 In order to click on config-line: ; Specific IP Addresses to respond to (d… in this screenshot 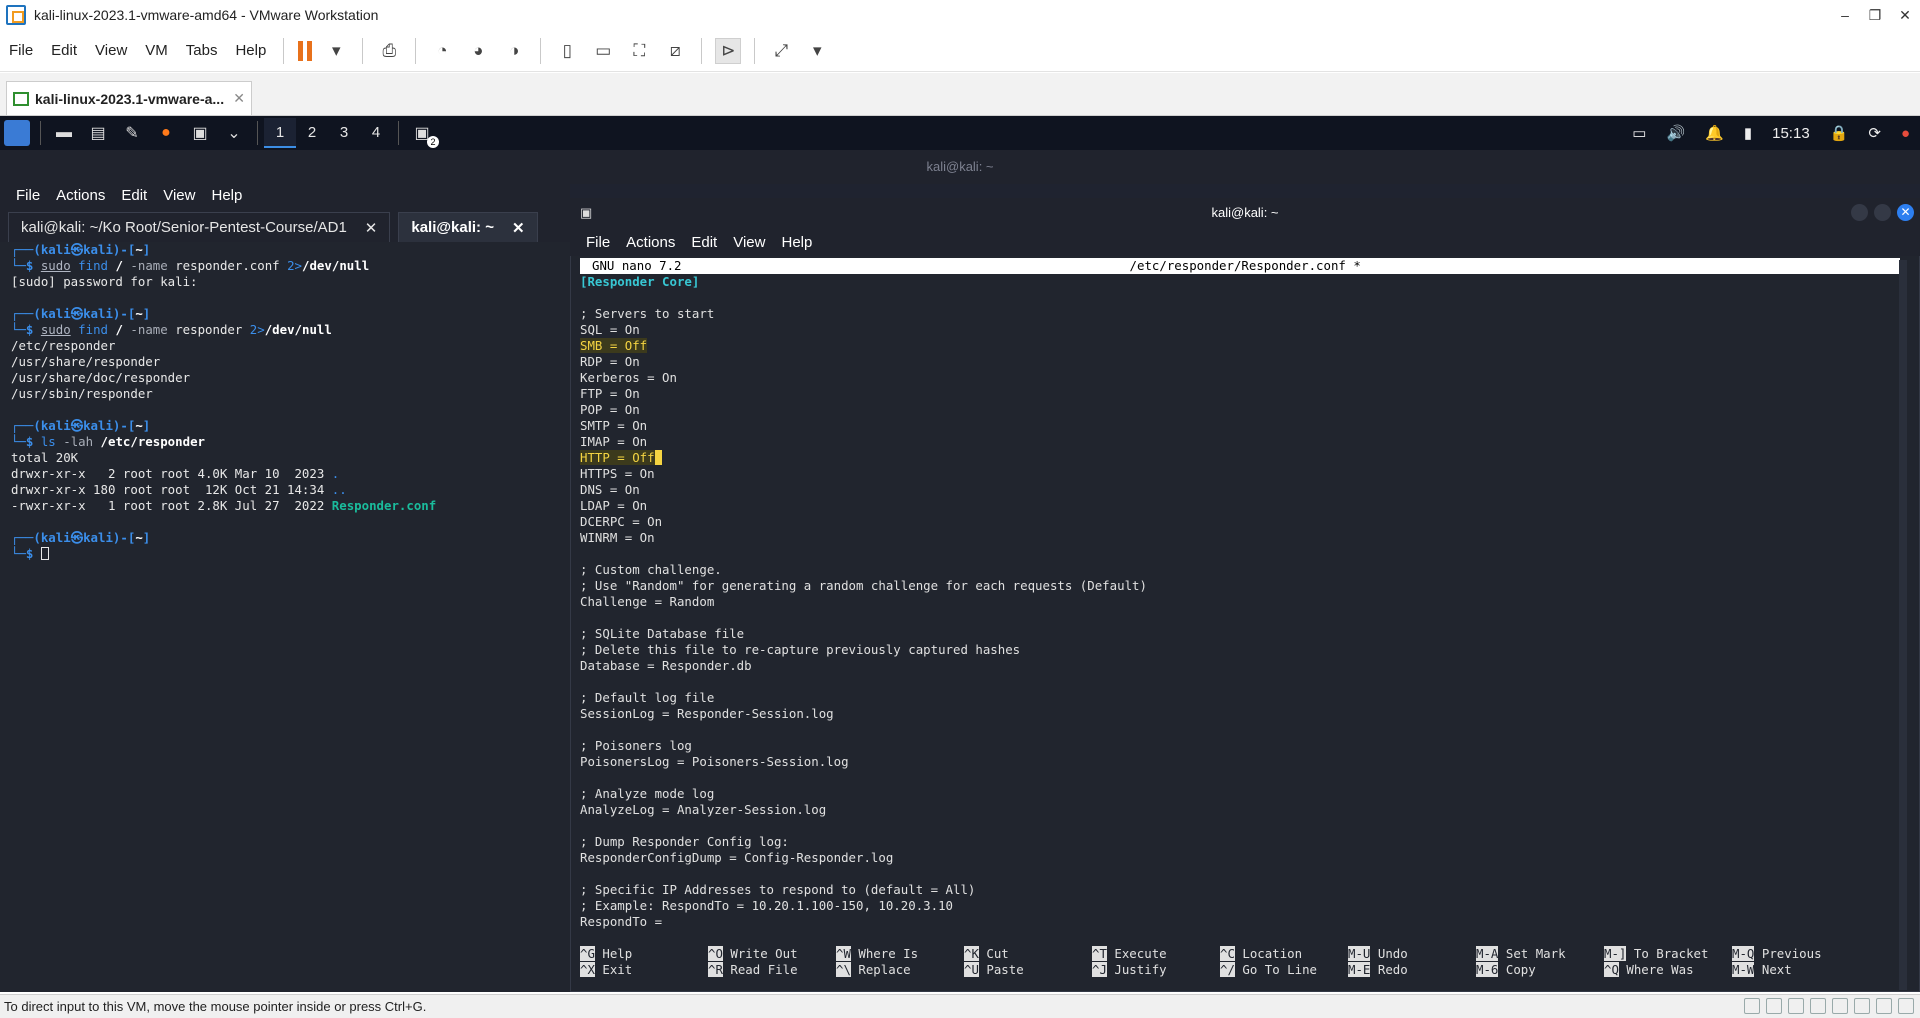, I will do `click(778, 889)`.